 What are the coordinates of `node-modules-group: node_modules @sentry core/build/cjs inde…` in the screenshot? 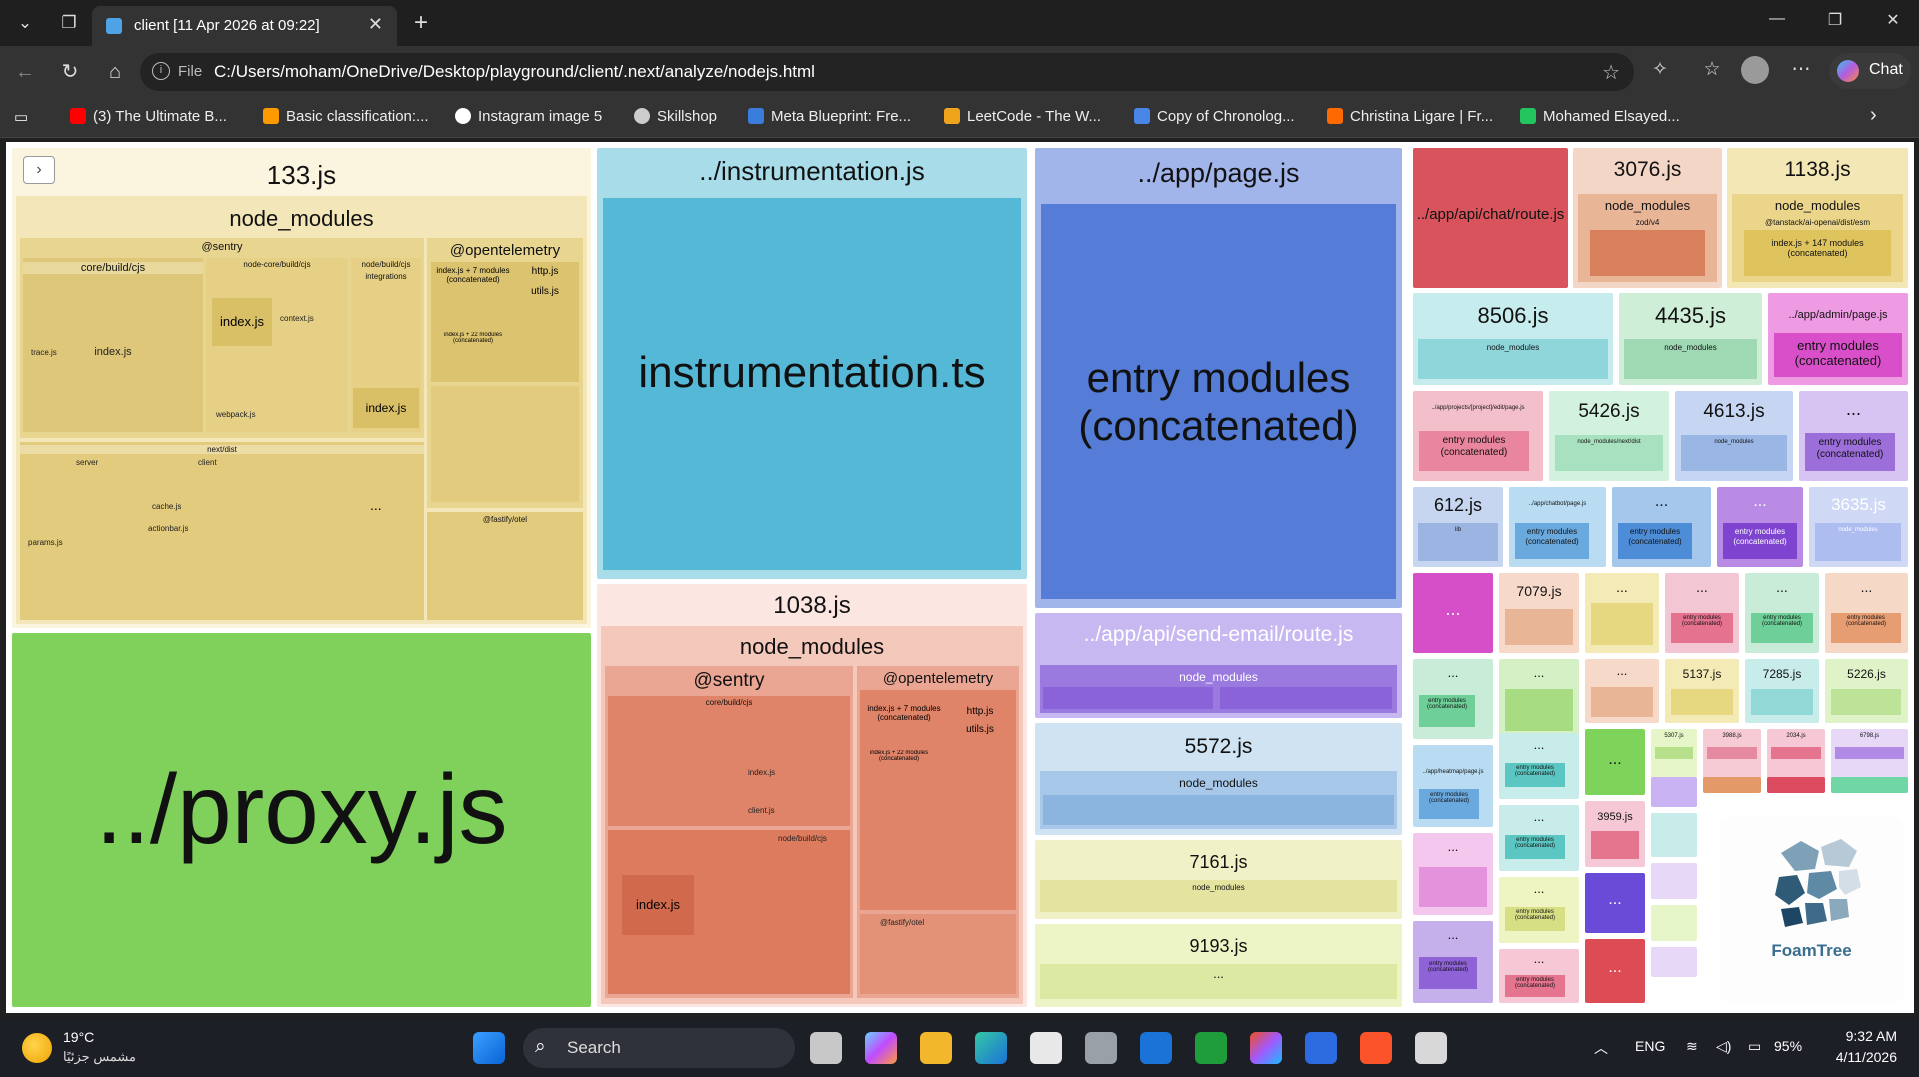 It's located at (301, 410).